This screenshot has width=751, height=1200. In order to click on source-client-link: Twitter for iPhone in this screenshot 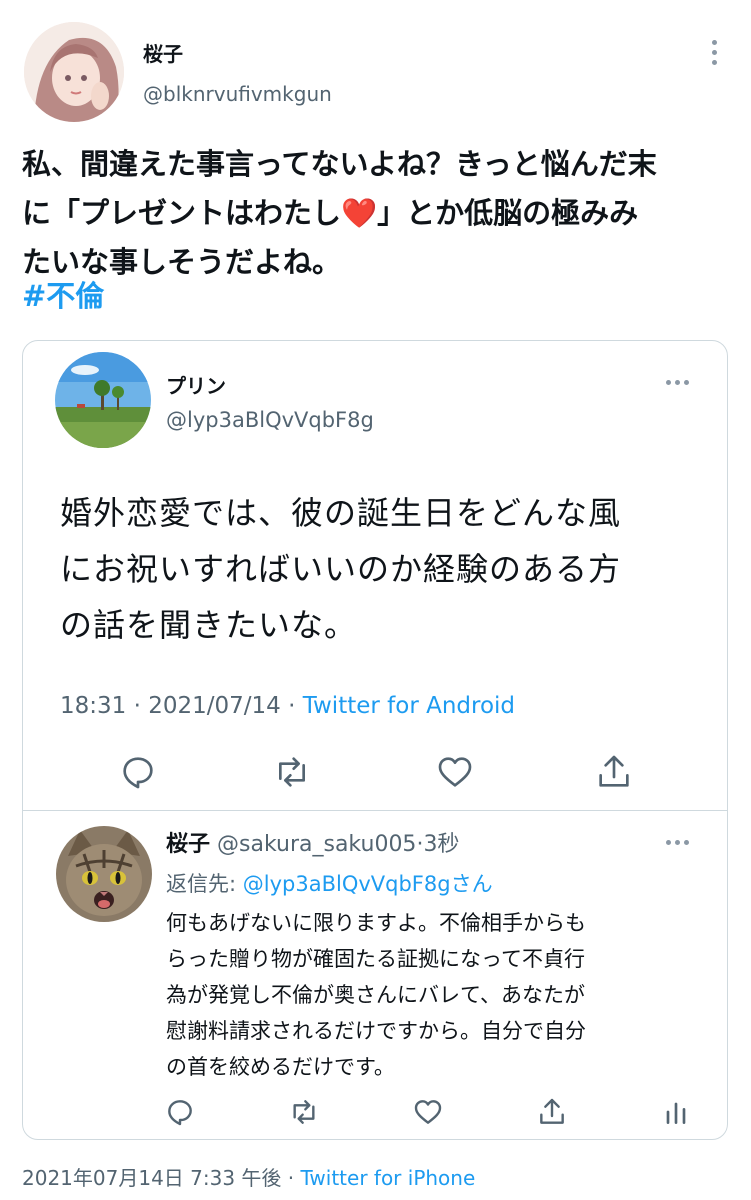, I will do `click(388, 1178)`.